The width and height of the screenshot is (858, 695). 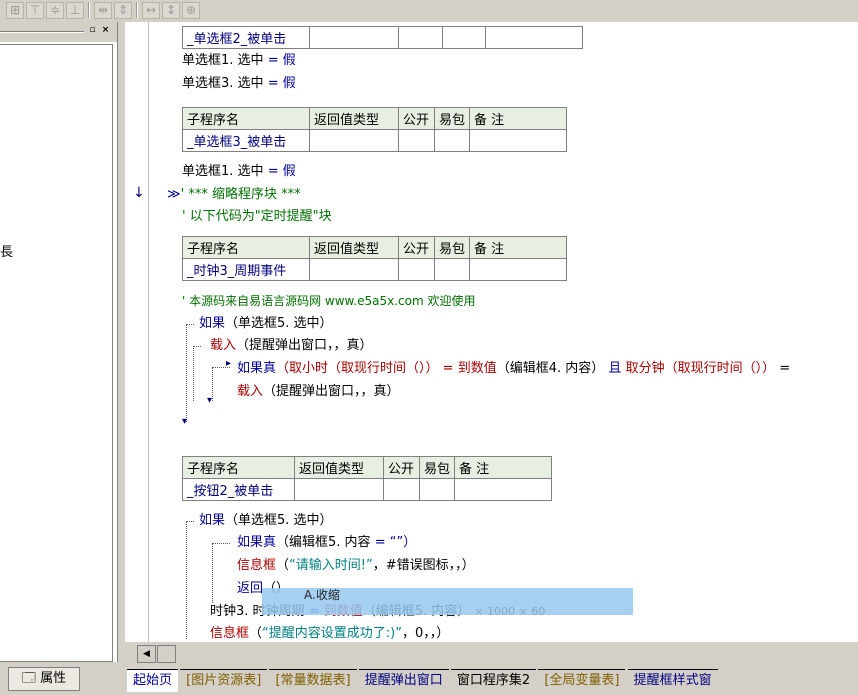 What do you see at coordinates (224, 680) in the screenshot?
I see `tab-image-resources: [图片资源表]` at bounding box center [224, 680].